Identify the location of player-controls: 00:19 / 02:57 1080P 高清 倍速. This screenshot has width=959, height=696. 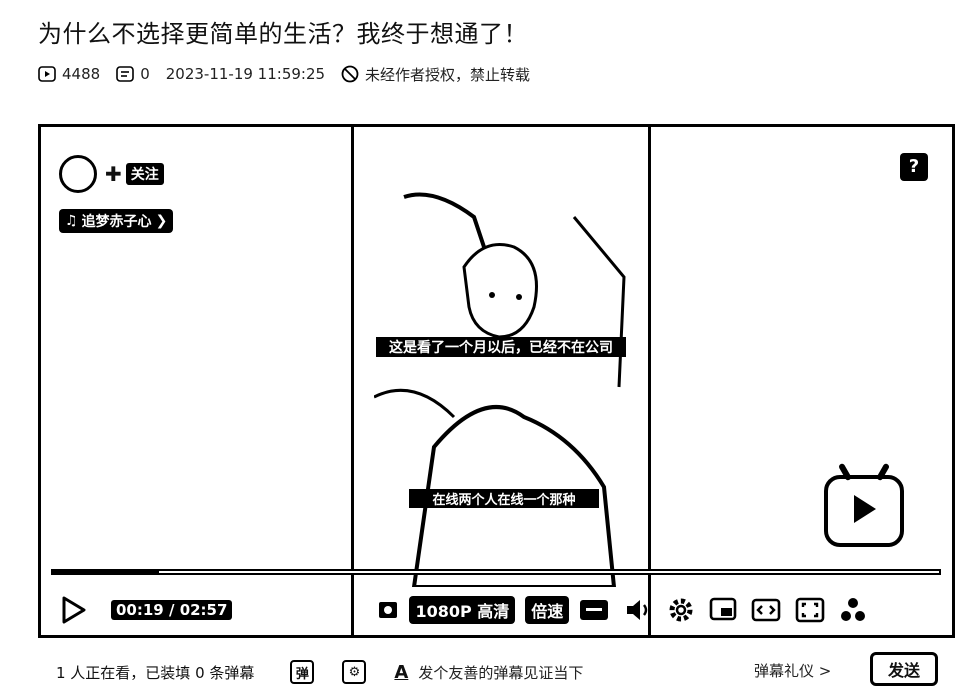
(501, 610).